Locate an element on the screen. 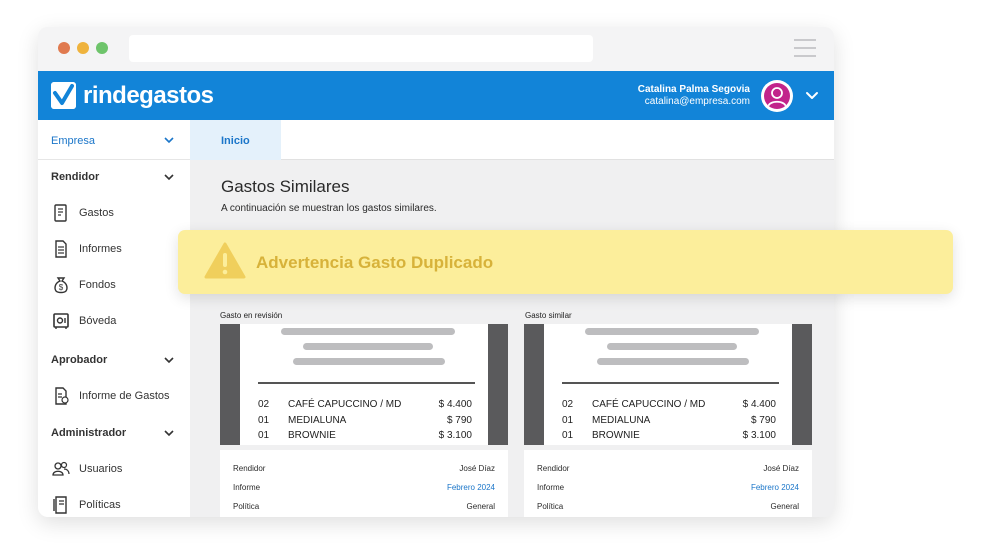  sidebar-item-politicas: Políticas is located at coordinates (118, 506).